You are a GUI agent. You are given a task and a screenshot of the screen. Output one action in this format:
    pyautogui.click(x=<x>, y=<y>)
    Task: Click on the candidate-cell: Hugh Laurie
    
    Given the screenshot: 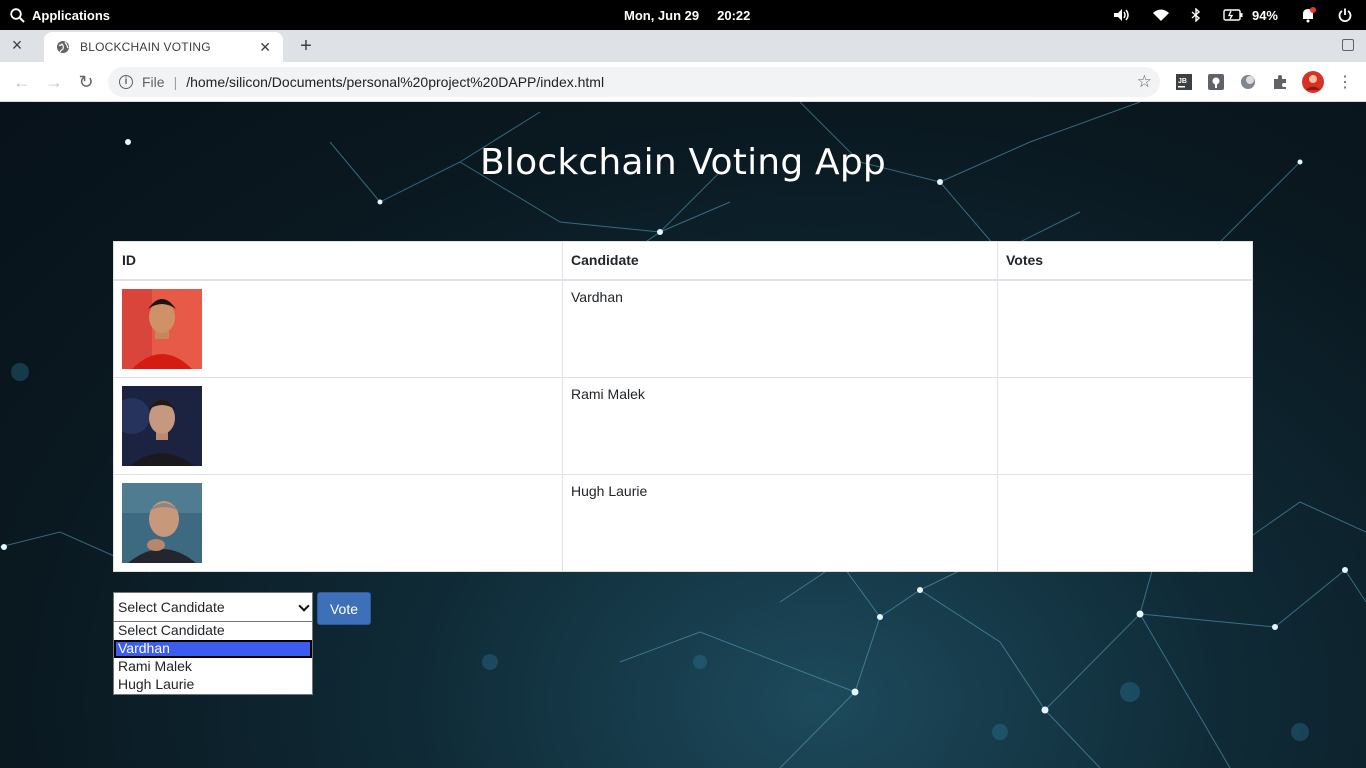 What is the action you would take?
    pyautogui.click(x=780, y=522)
    